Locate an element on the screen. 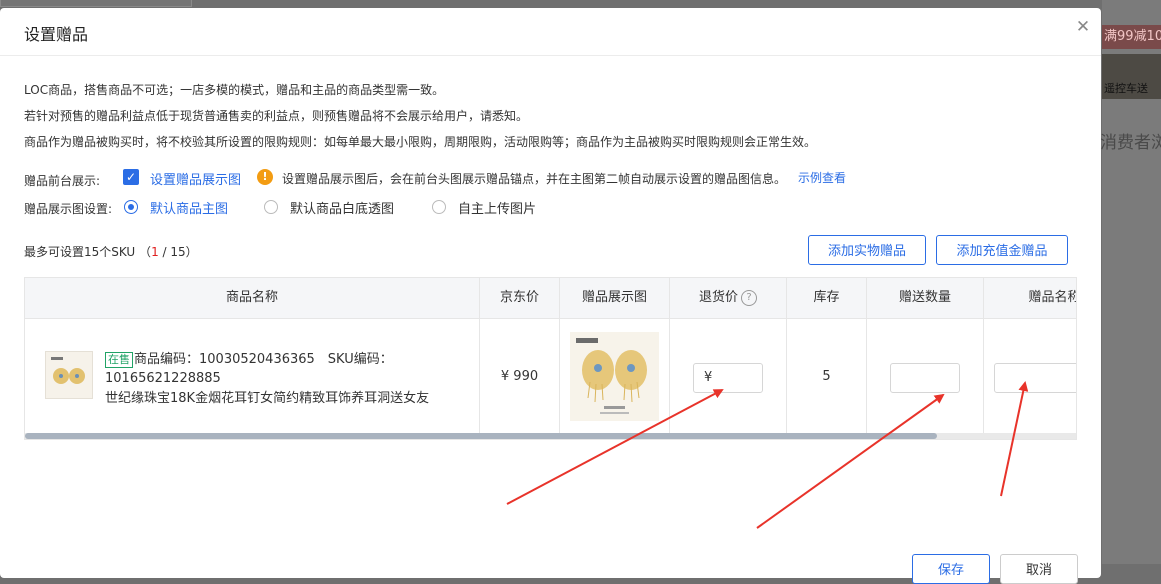 The height and width of the screenshot is (584, 1161). radio-default-white-bg-image is located at coordinates (271, 207).